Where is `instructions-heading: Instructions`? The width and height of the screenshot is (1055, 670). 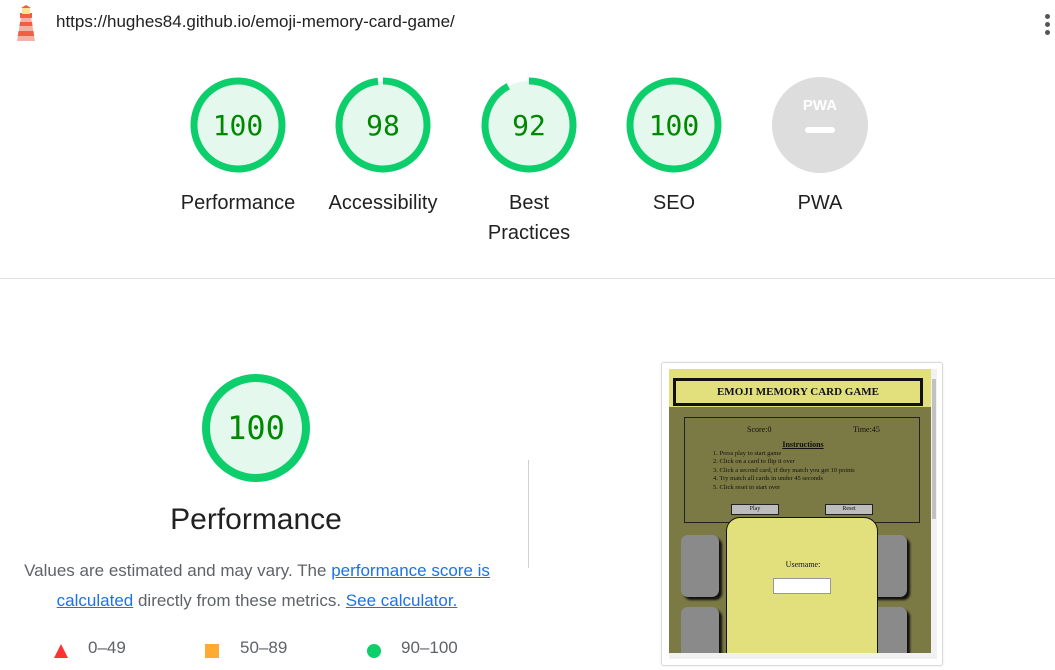
instructions-heading: Instructions is located at coordinates (803, 444).